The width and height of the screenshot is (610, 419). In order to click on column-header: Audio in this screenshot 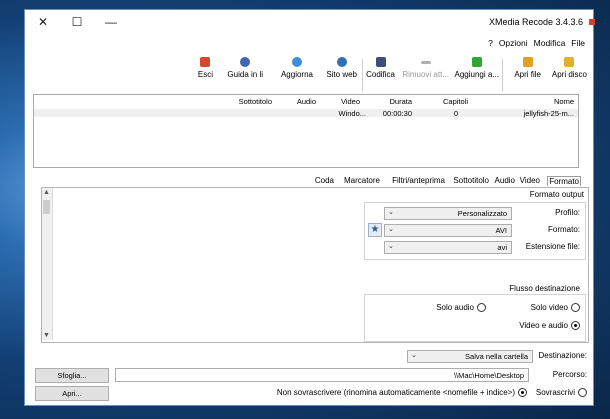, I will do `click(306, 101)`.